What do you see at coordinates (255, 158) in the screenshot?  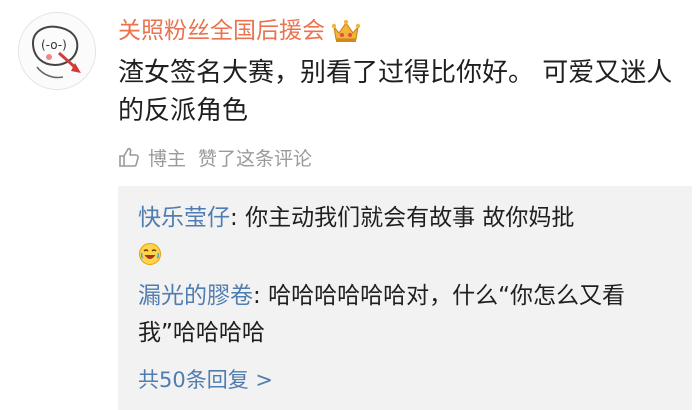 I see `liked-text: 赞了这条评论` at bounding box center [255, 158].